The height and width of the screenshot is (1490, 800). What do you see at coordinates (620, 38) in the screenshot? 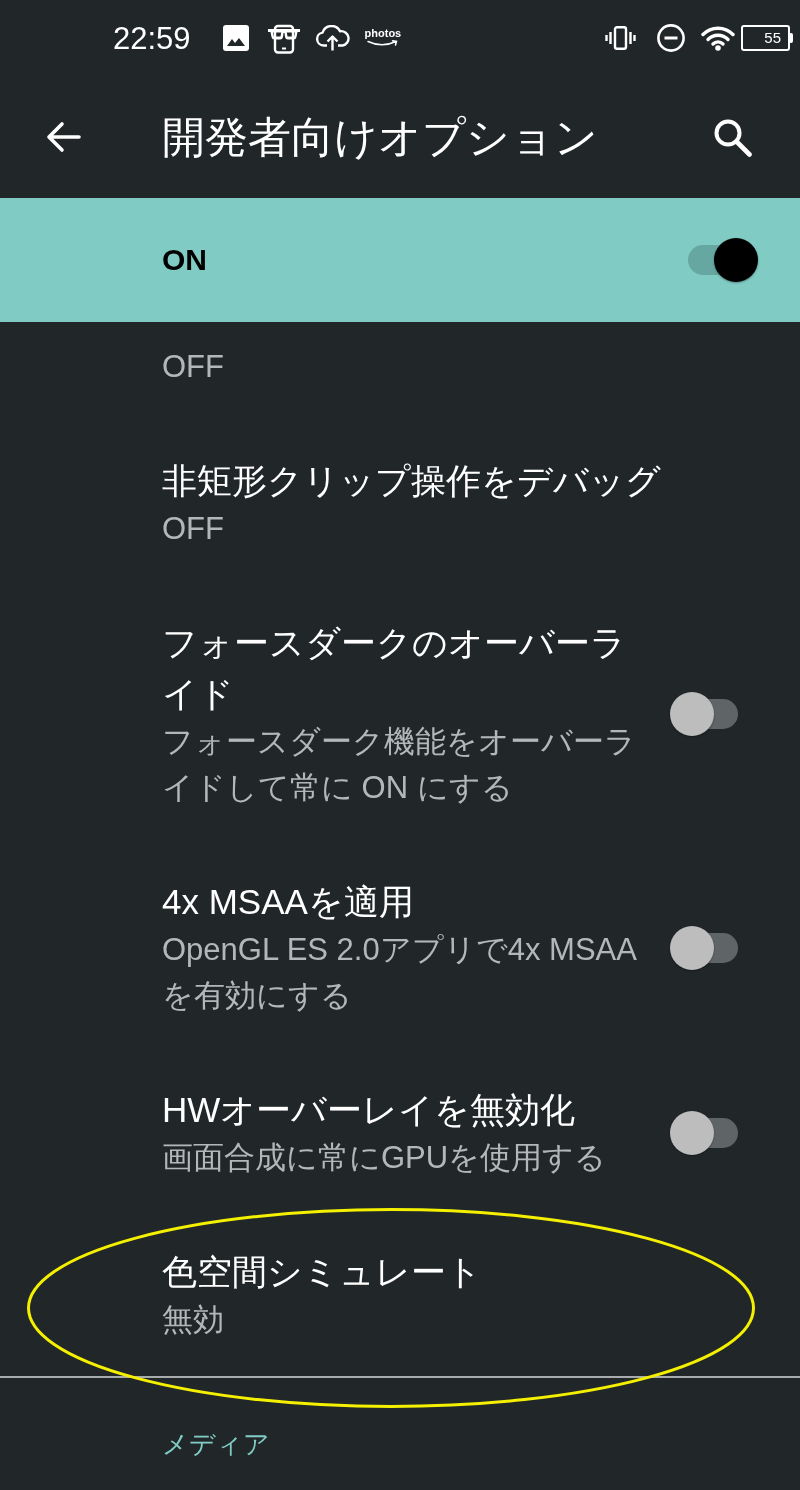
I see `vibrate-icon` at bounding box center [620, 38].